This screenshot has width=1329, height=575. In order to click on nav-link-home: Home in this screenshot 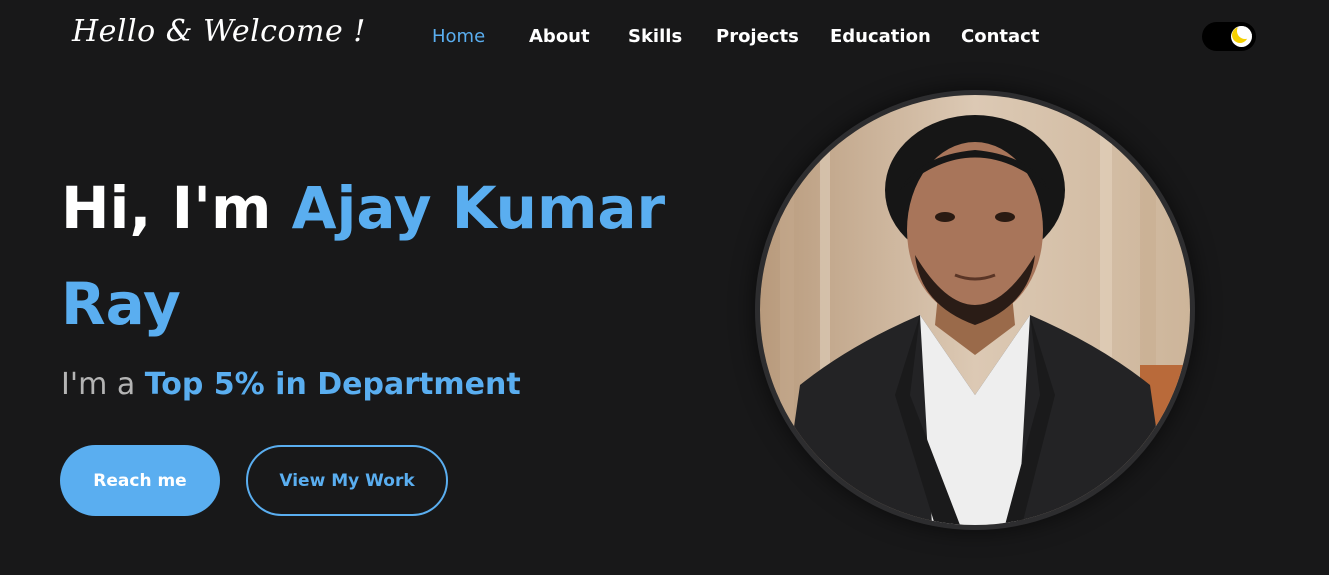, I will do `click(458, 36)`.